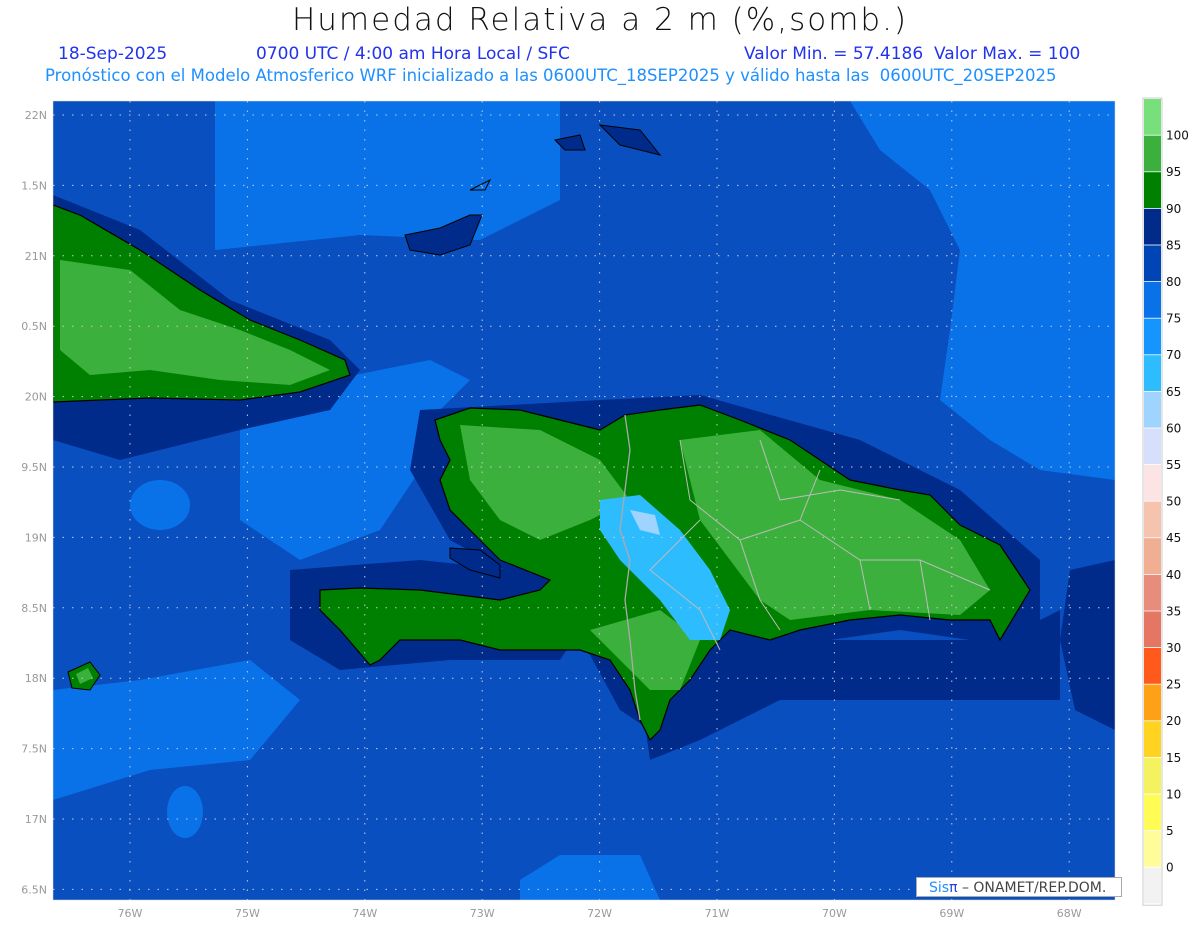 The image size is (1200, 927). What do you see at coordinates (36, 115) in the screenshot?
I see `lat-label: 22N` at bounding box center [36, 115].